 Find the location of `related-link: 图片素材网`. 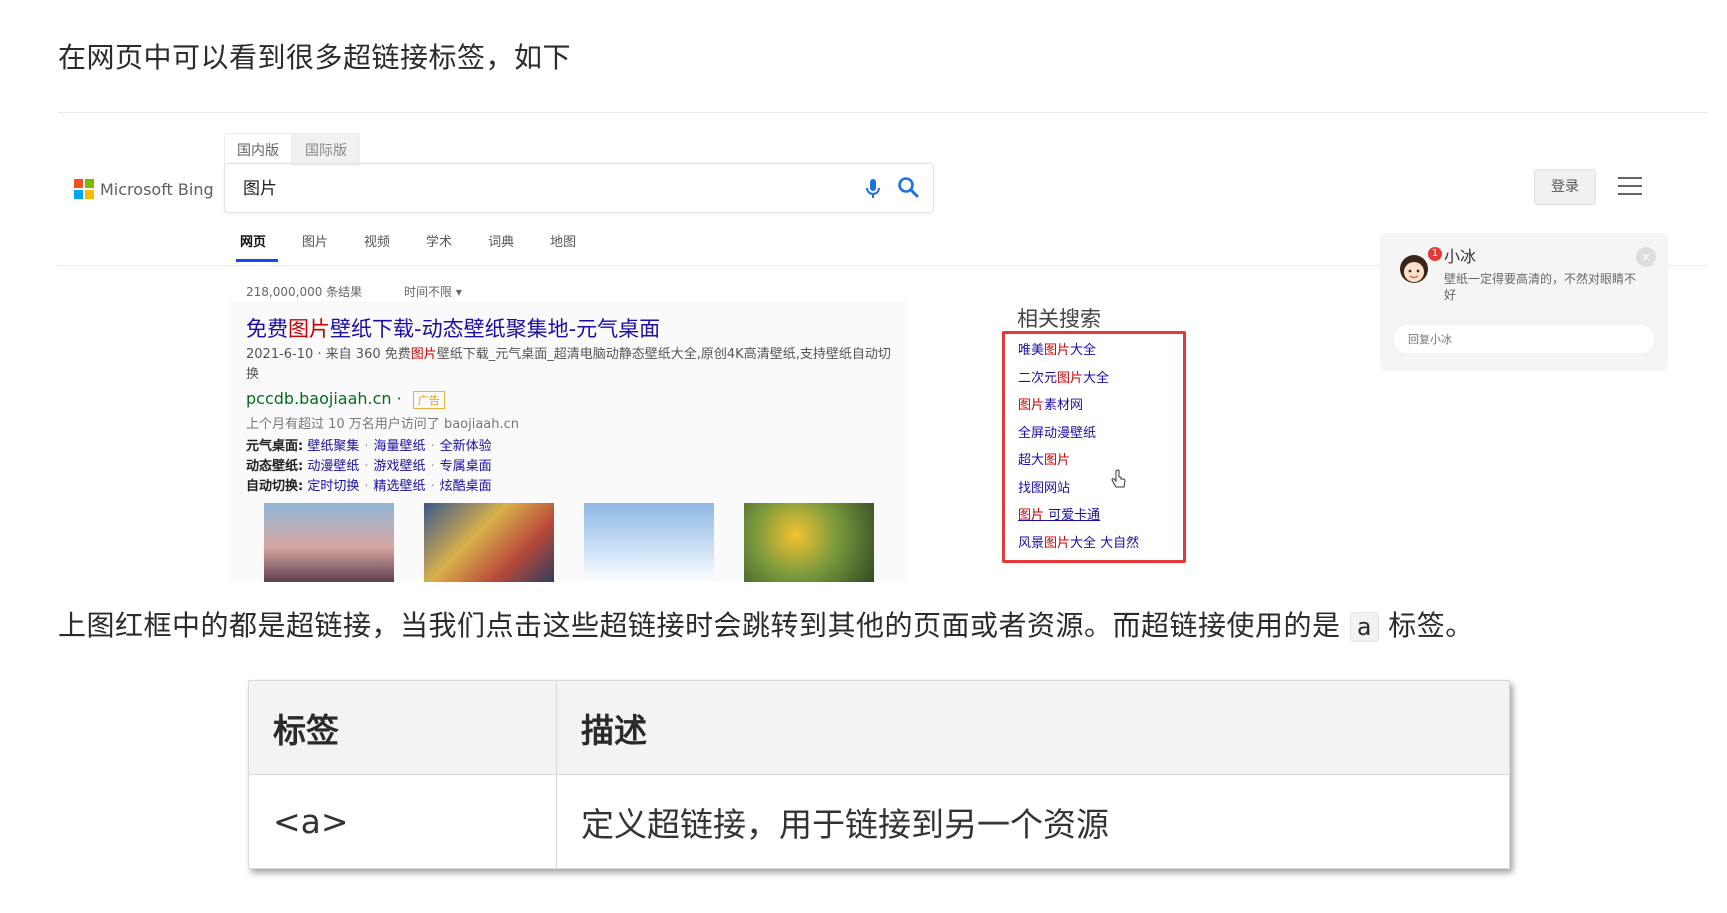

related-link: 图片素材网 is located at coordinates (1078, 410).